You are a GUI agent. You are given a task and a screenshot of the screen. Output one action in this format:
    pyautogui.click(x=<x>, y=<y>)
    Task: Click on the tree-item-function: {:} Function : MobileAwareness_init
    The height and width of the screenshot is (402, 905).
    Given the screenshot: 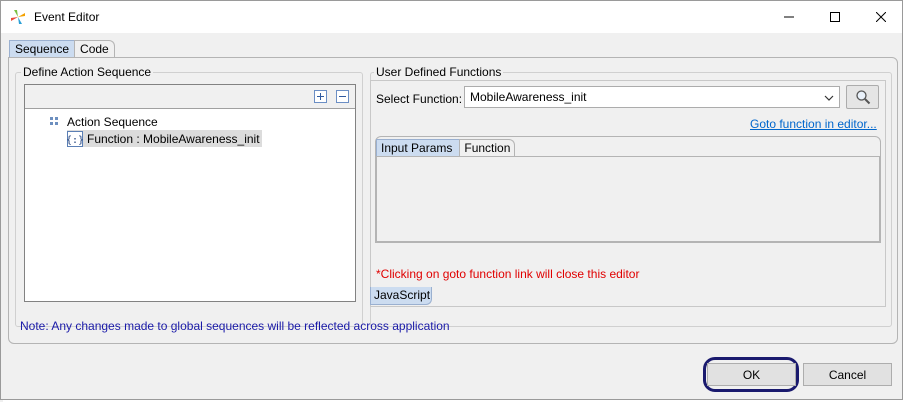 What is the action you would take?
    pyautogui.click(x=164, y=138)
    